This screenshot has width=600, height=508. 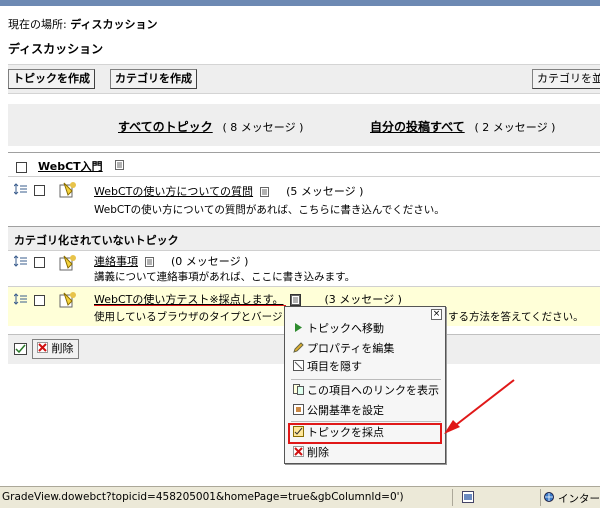 I want to click on hide-icon, so click(x=298, y=365).